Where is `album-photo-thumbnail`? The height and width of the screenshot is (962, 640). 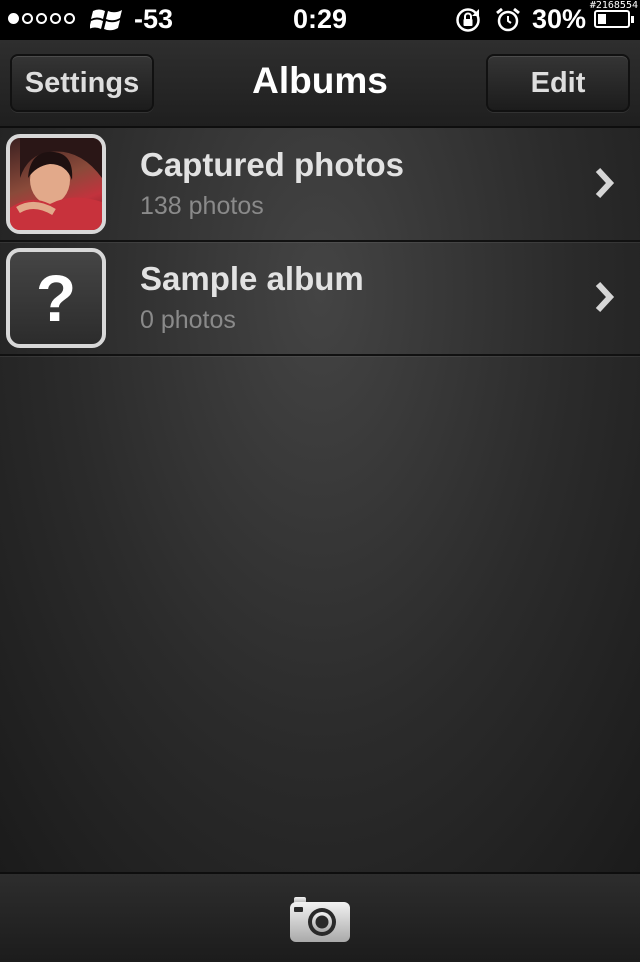
album-photo-thumbnail is located at coordinates (56, 184).